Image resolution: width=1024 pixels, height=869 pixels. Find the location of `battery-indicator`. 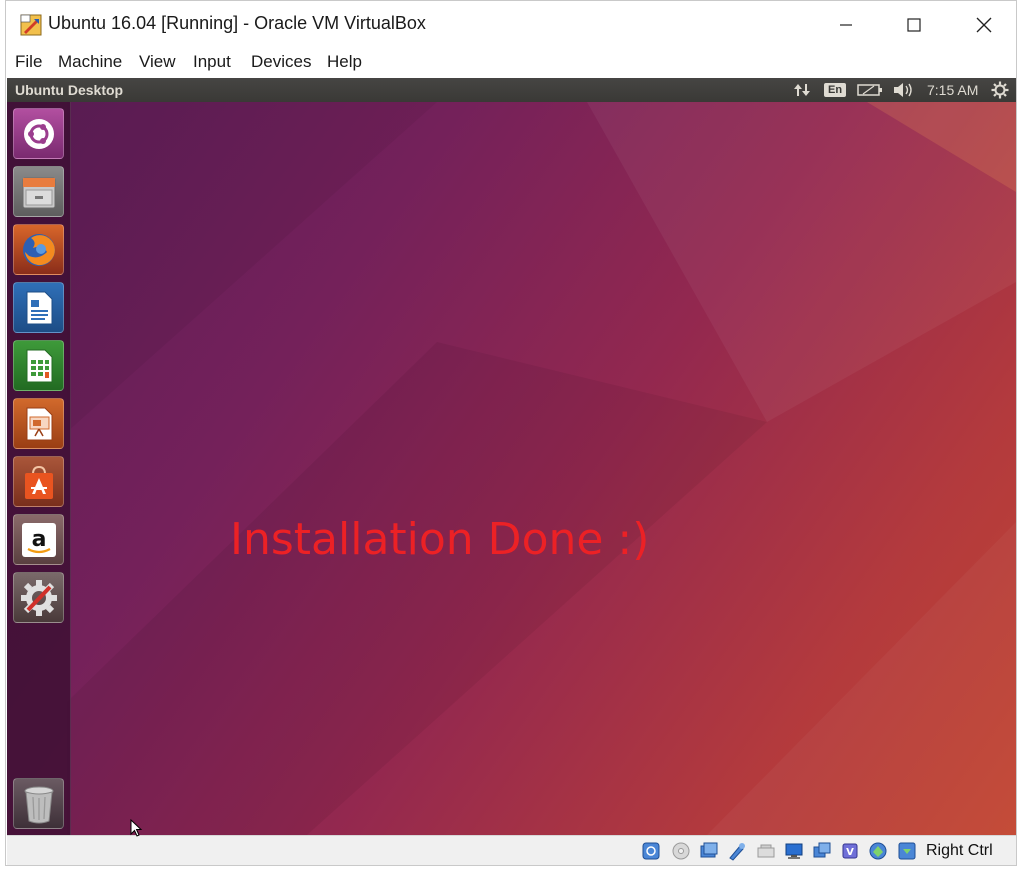

battery-indicator is located at coordinates (870, 90).